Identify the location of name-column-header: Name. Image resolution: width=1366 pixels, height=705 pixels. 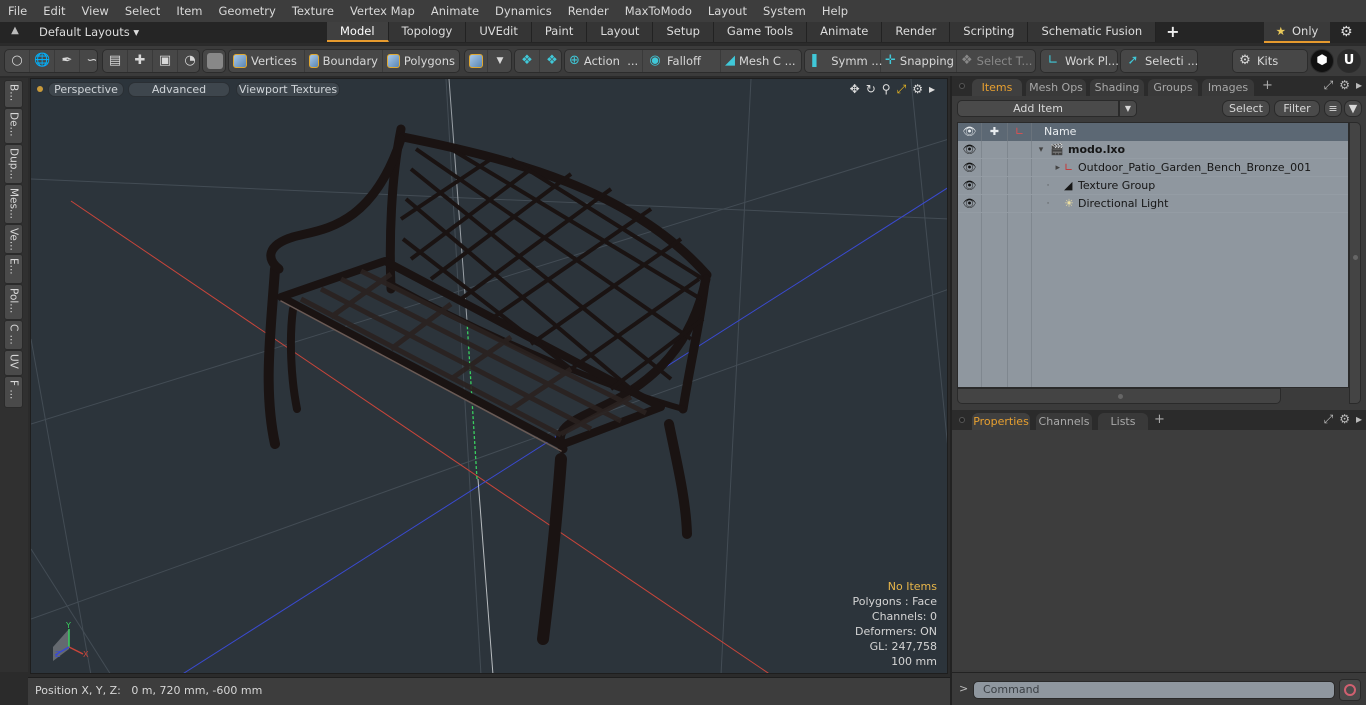
(1190, 132).